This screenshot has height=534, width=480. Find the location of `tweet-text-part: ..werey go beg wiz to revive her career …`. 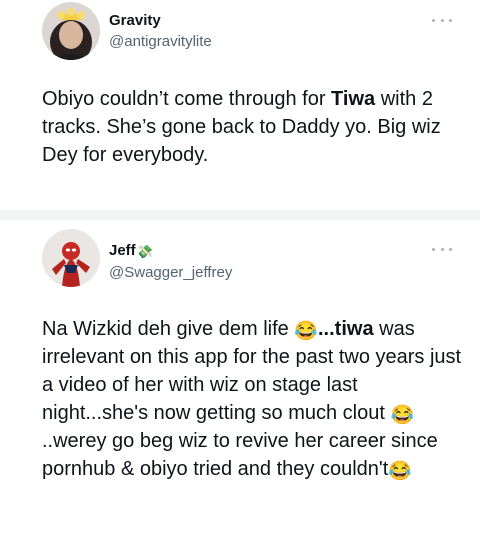

tweet-text-part: ..werey go beg wiz to revive her career … is located at coordinates (240, 455).